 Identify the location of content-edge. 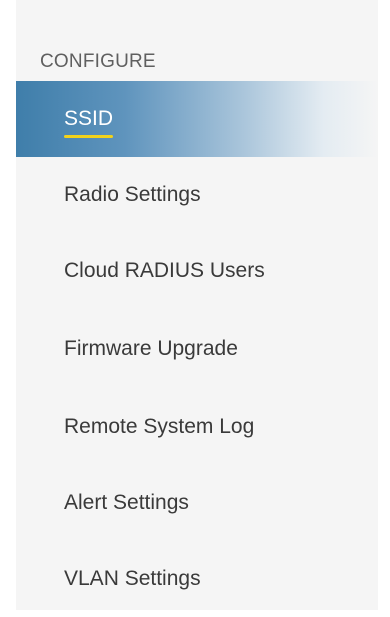
(384, 305).